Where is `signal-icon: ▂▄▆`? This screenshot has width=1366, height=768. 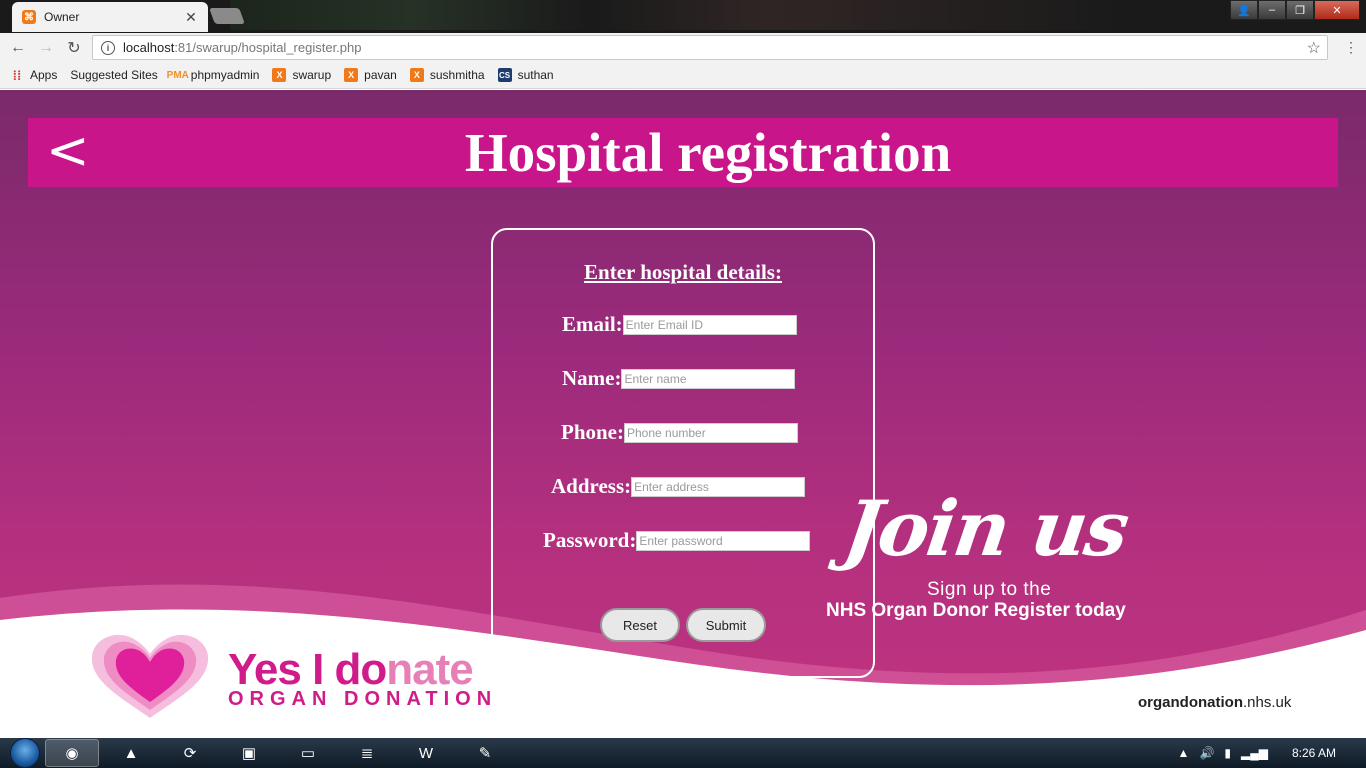
signal-icon: ▂▄▆ is located at coordinates (1254, 753).